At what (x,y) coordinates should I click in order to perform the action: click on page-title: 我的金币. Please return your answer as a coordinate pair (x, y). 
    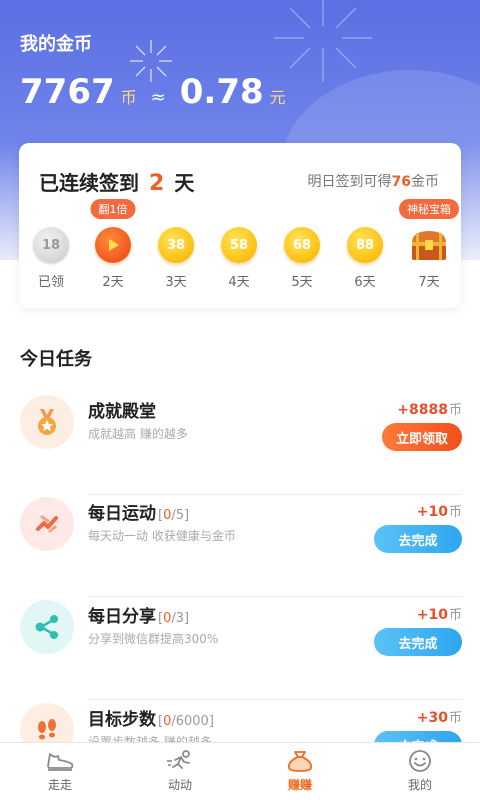
    Looking at the image, I should click on (56, 44).